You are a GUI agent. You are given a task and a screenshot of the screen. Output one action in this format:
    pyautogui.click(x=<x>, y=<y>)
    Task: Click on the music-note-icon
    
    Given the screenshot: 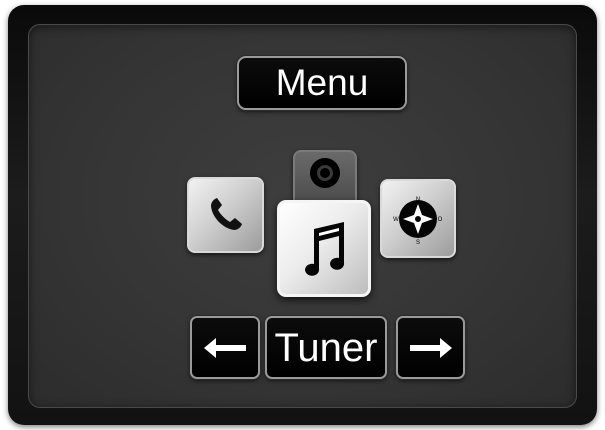 What is the action you would take?
    pyautogui.click(x=324, y=249)
    